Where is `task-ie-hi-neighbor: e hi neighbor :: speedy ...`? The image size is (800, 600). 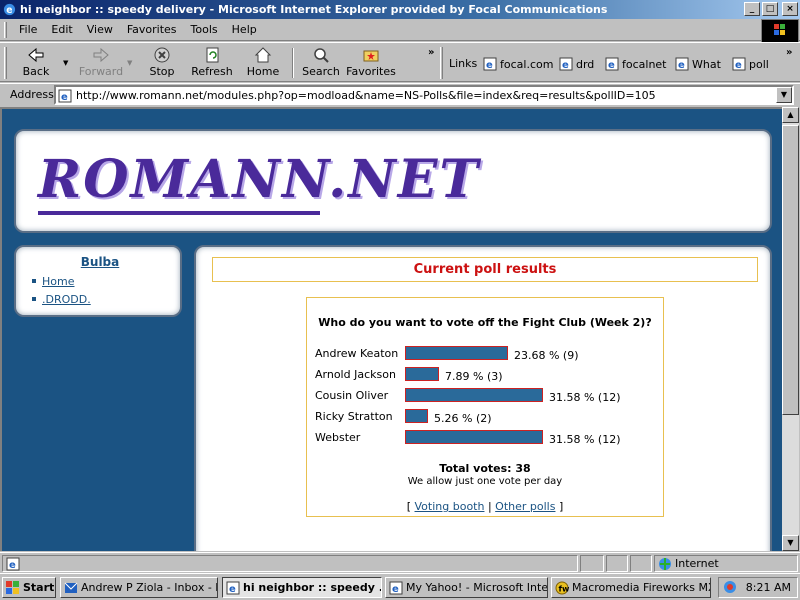
task-ie-hi-neighbor: e hi neighbor :: speedy ... is located at coordinates (302, 587).